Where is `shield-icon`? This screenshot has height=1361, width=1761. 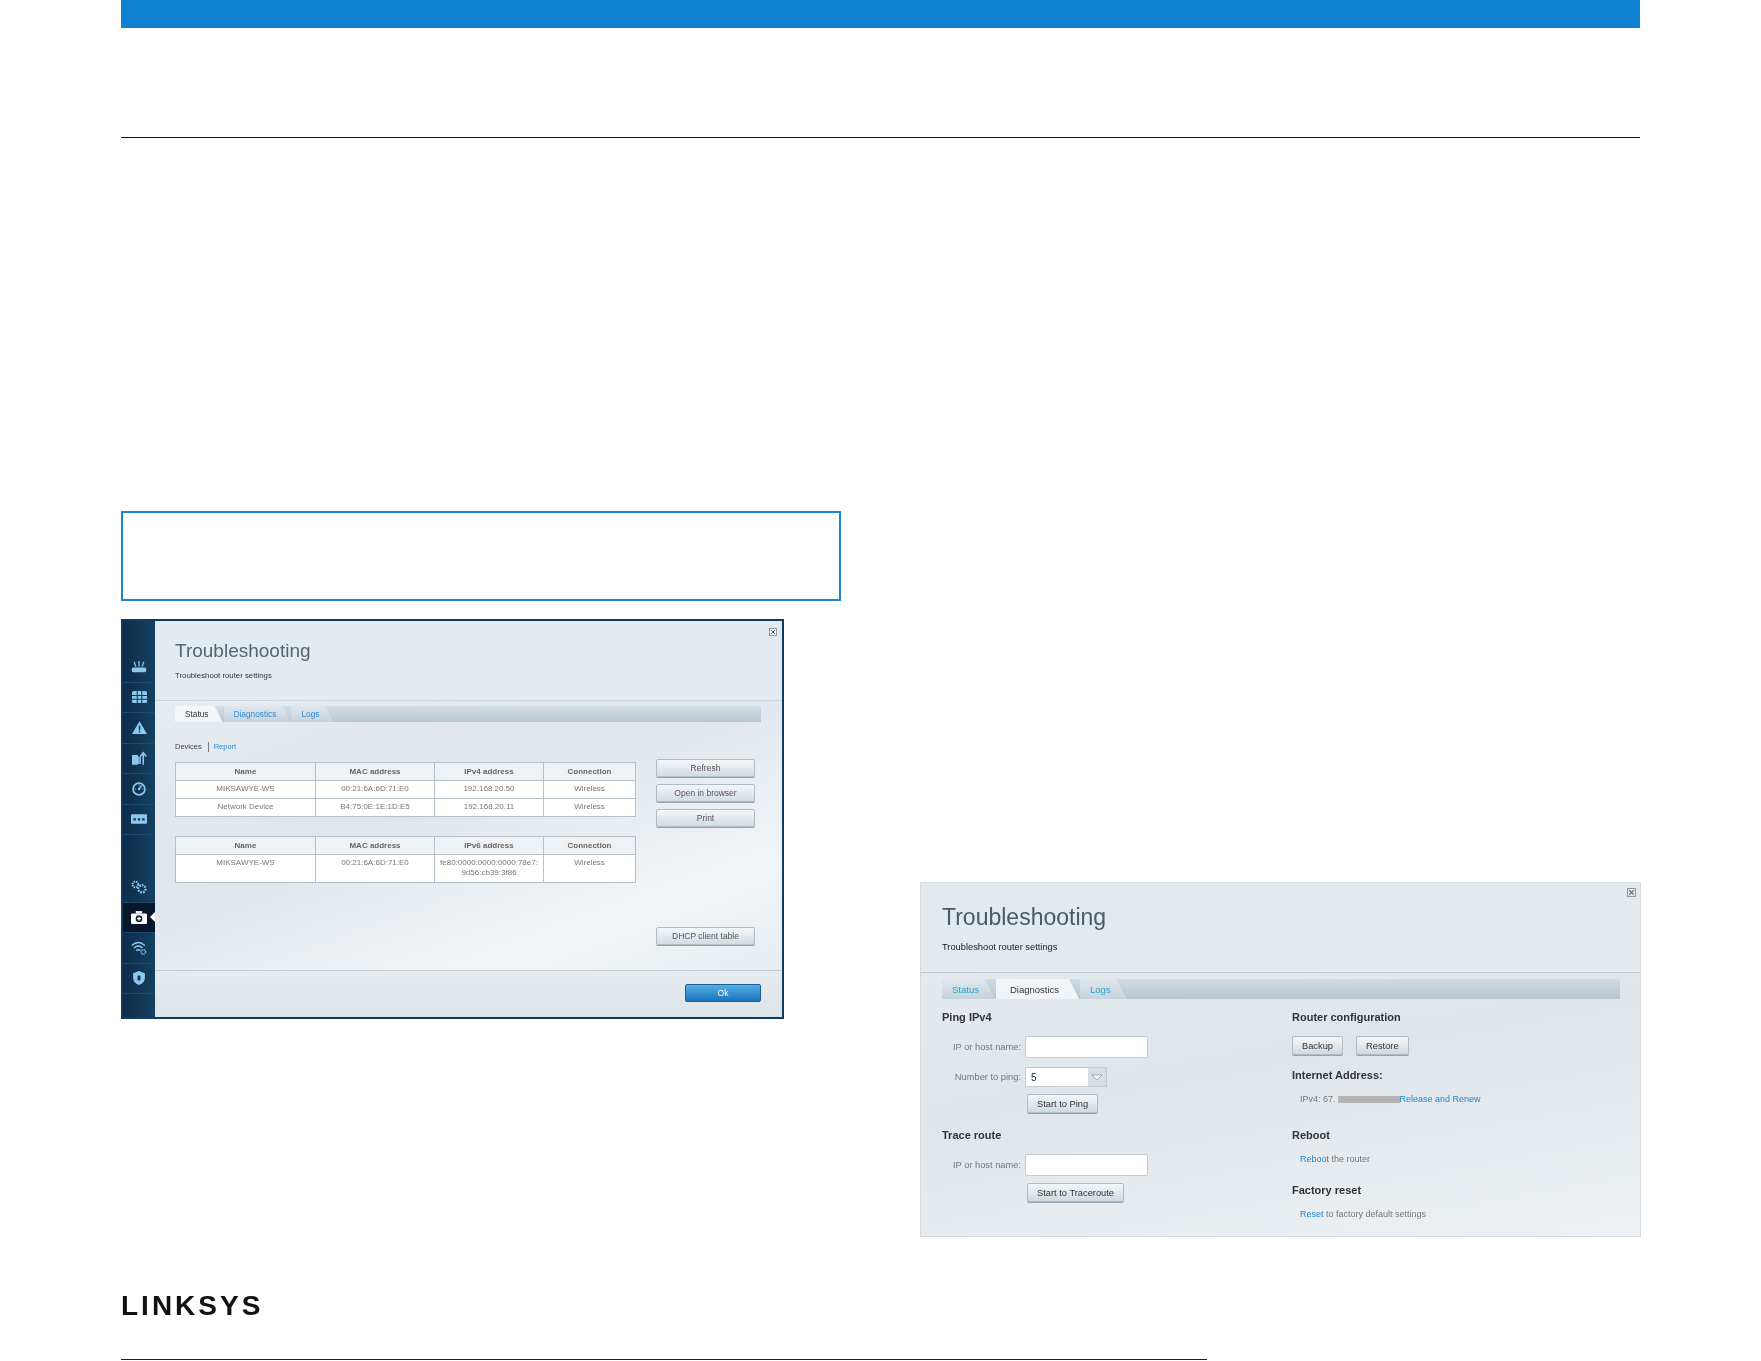
shield-icon is located at coordinates (139, 978).